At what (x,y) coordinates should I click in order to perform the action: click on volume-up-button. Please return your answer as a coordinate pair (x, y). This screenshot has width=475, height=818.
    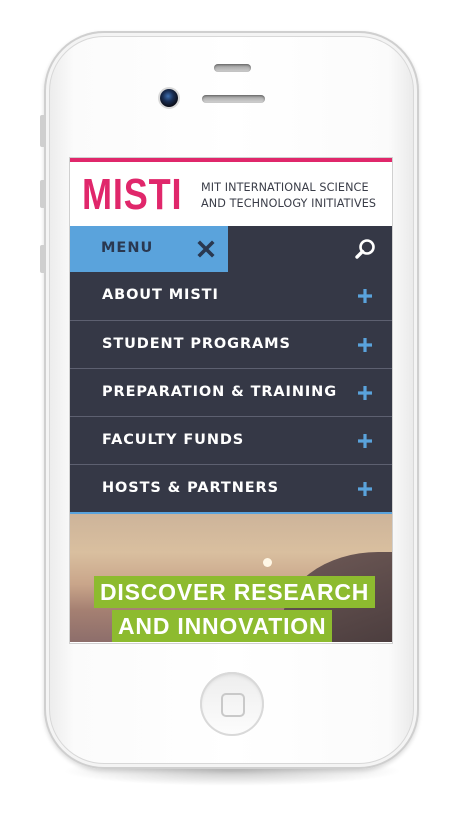
    Looking at the image, I should click on (42, 194).